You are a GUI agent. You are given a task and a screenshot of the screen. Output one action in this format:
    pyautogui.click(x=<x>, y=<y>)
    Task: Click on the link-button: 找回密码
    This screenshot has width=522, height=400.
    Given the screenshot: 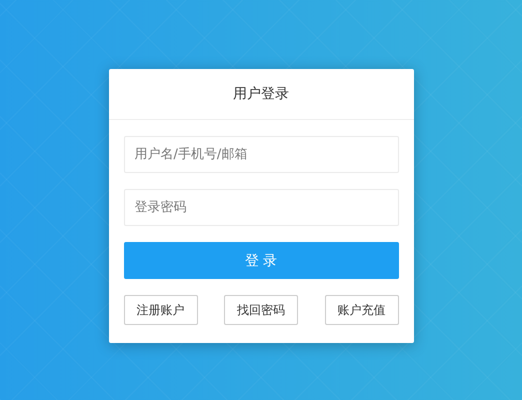 What is the action you would take?
    pyautogui.click(x=261, y=310)
    